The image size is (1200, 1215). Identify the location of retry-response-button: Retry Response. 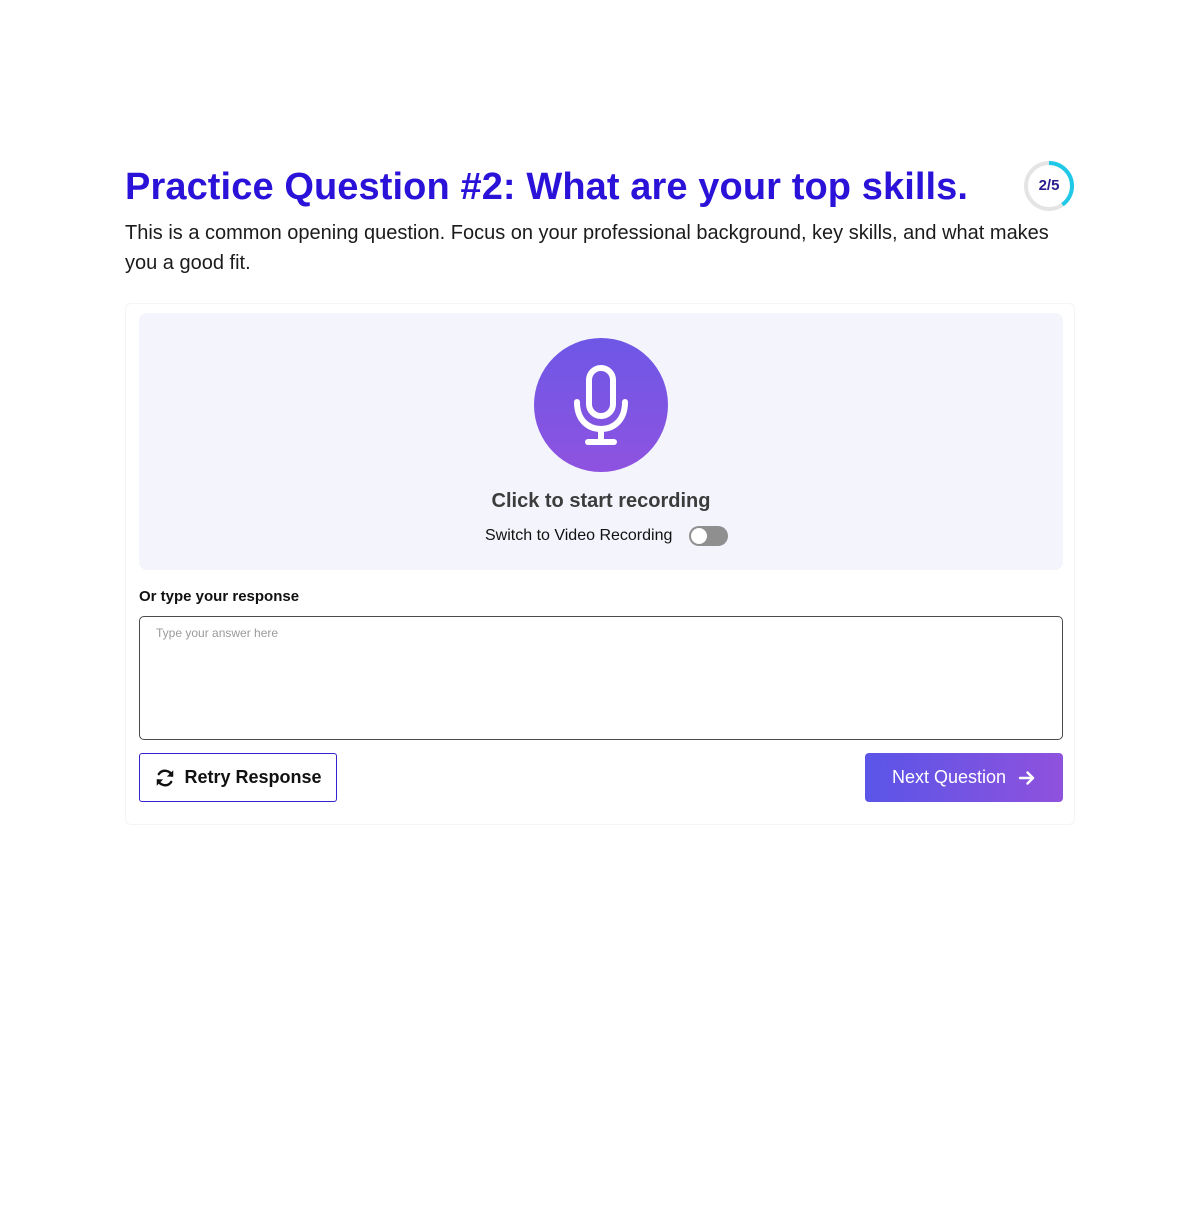
(238, 777).